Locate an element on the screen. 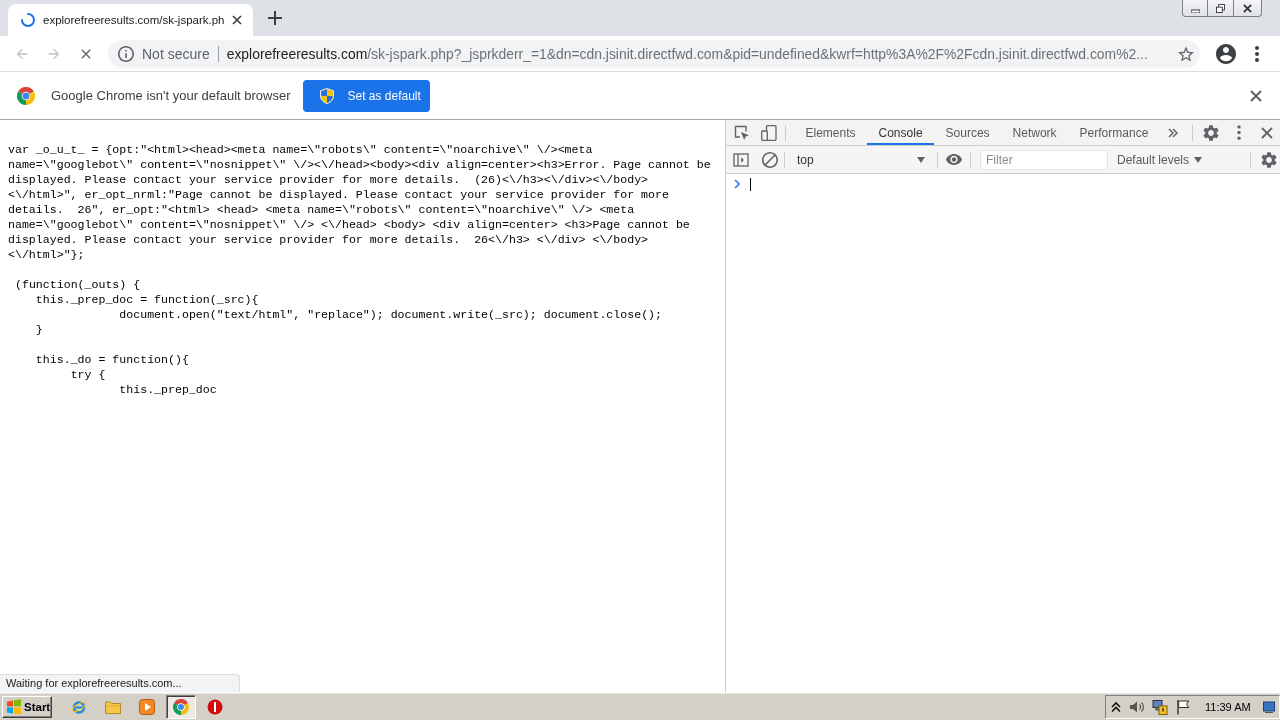 The height and width of the screenshot is (720, 1280). inspect-icon is located at coordinates (742, 132).